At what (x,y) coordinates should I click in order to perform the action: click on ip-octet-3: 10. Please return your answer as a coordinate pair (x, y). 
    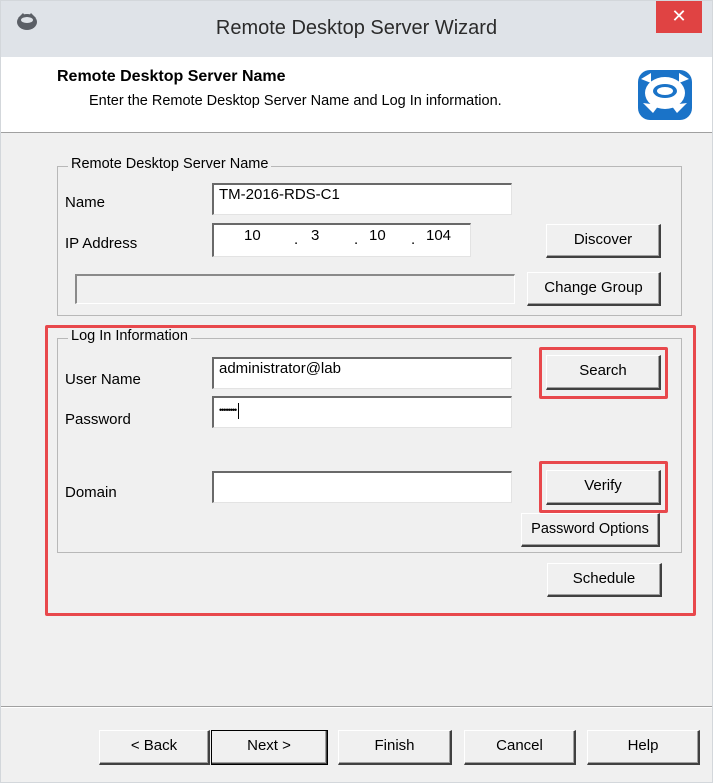
    Looking at the image, I should click on (377, 235).